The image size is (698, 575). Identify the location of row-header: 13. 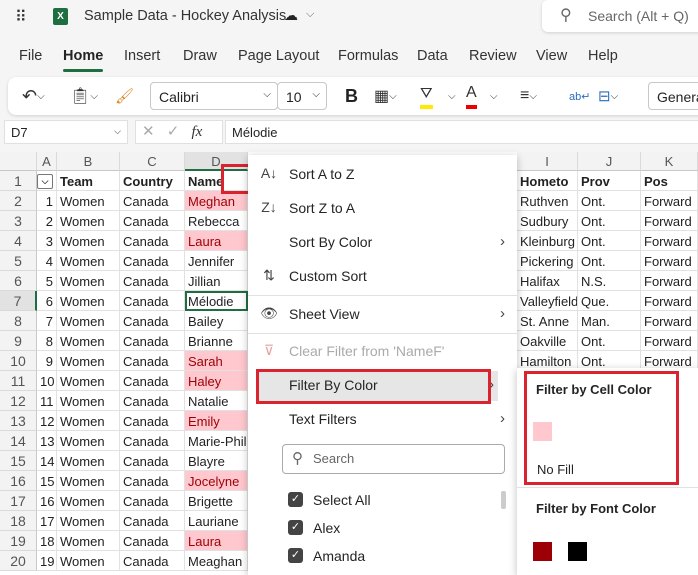
(18, 421).